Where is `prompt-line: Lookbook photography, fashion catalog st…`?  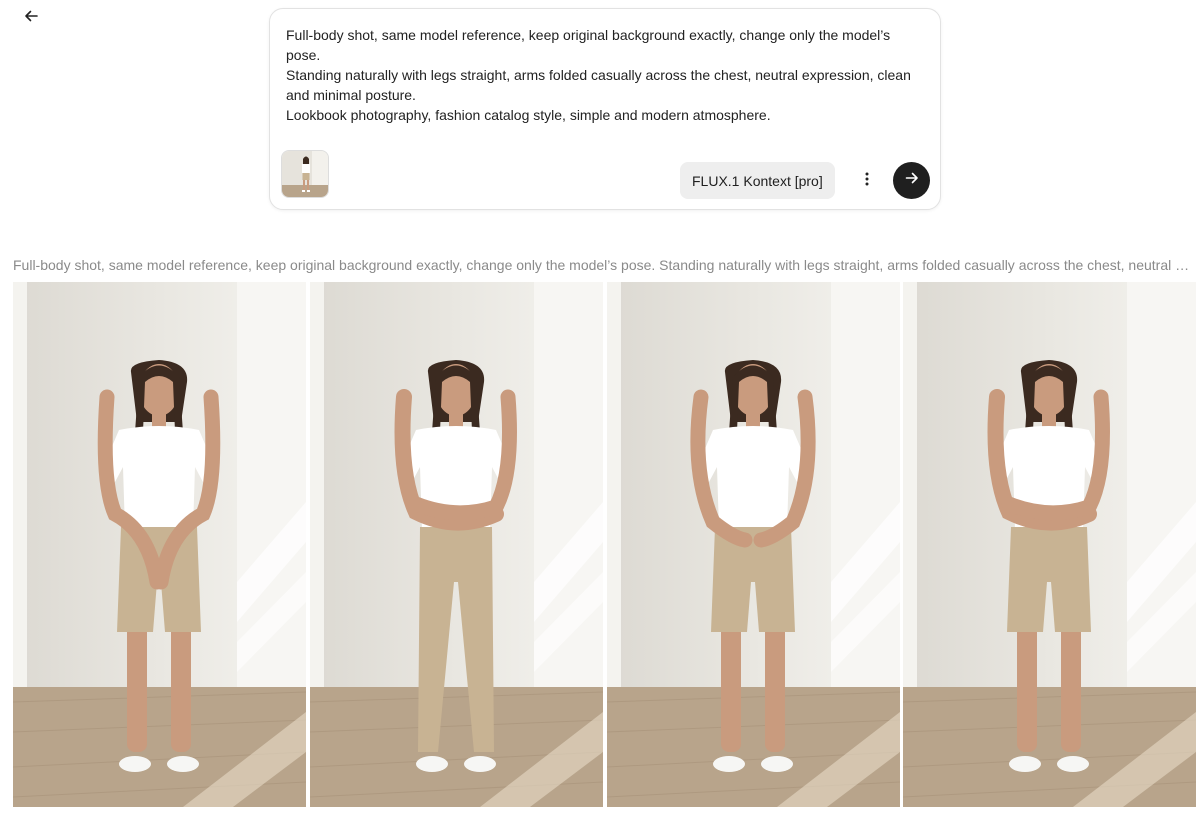
prompt-line: Lookbook photography, fashion catalog st… is located at coordinates (528, 115).